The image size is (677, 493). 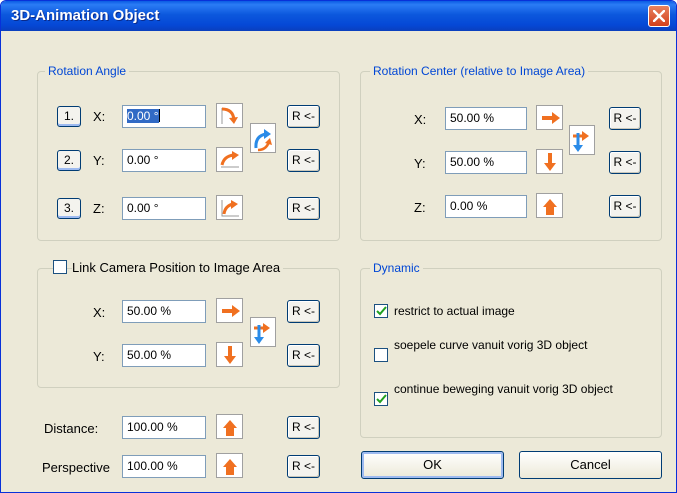 What do you see at coordinates (164, 427) in the screenshot?
I see `distance-field: 100.00 %` at bounding box center [164, 427].